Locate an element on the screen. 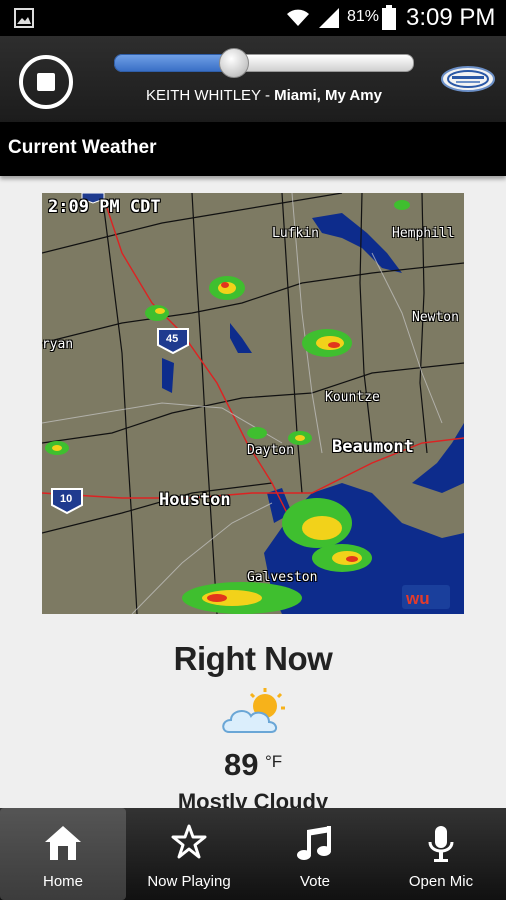  nav-now-playing-label: Now Playing is located at coordinates (189, 881).